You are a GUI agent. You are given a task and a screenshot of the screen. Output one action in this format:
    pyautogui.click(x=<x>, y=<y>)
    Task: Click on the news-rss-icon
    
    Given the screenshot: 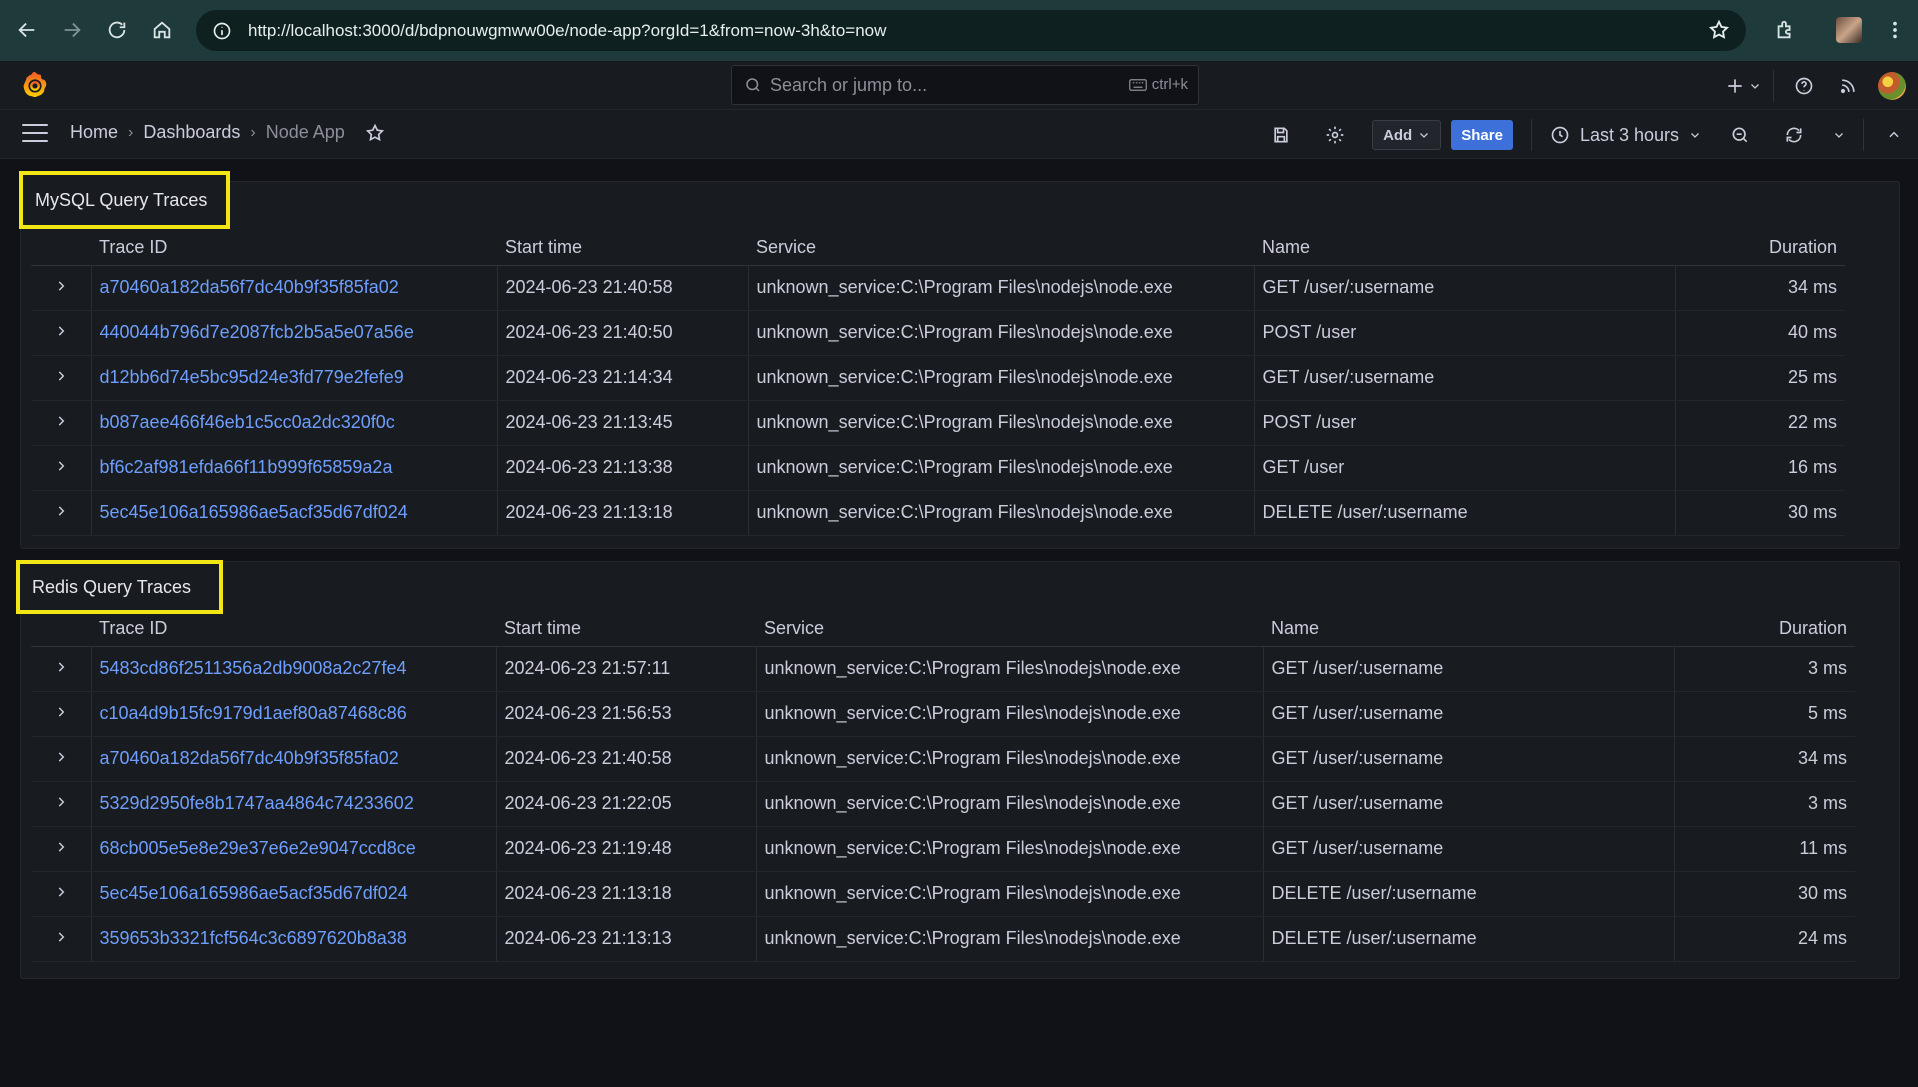 What is the action you would take?
    pyautogui.click(x=1848, y=86)
    